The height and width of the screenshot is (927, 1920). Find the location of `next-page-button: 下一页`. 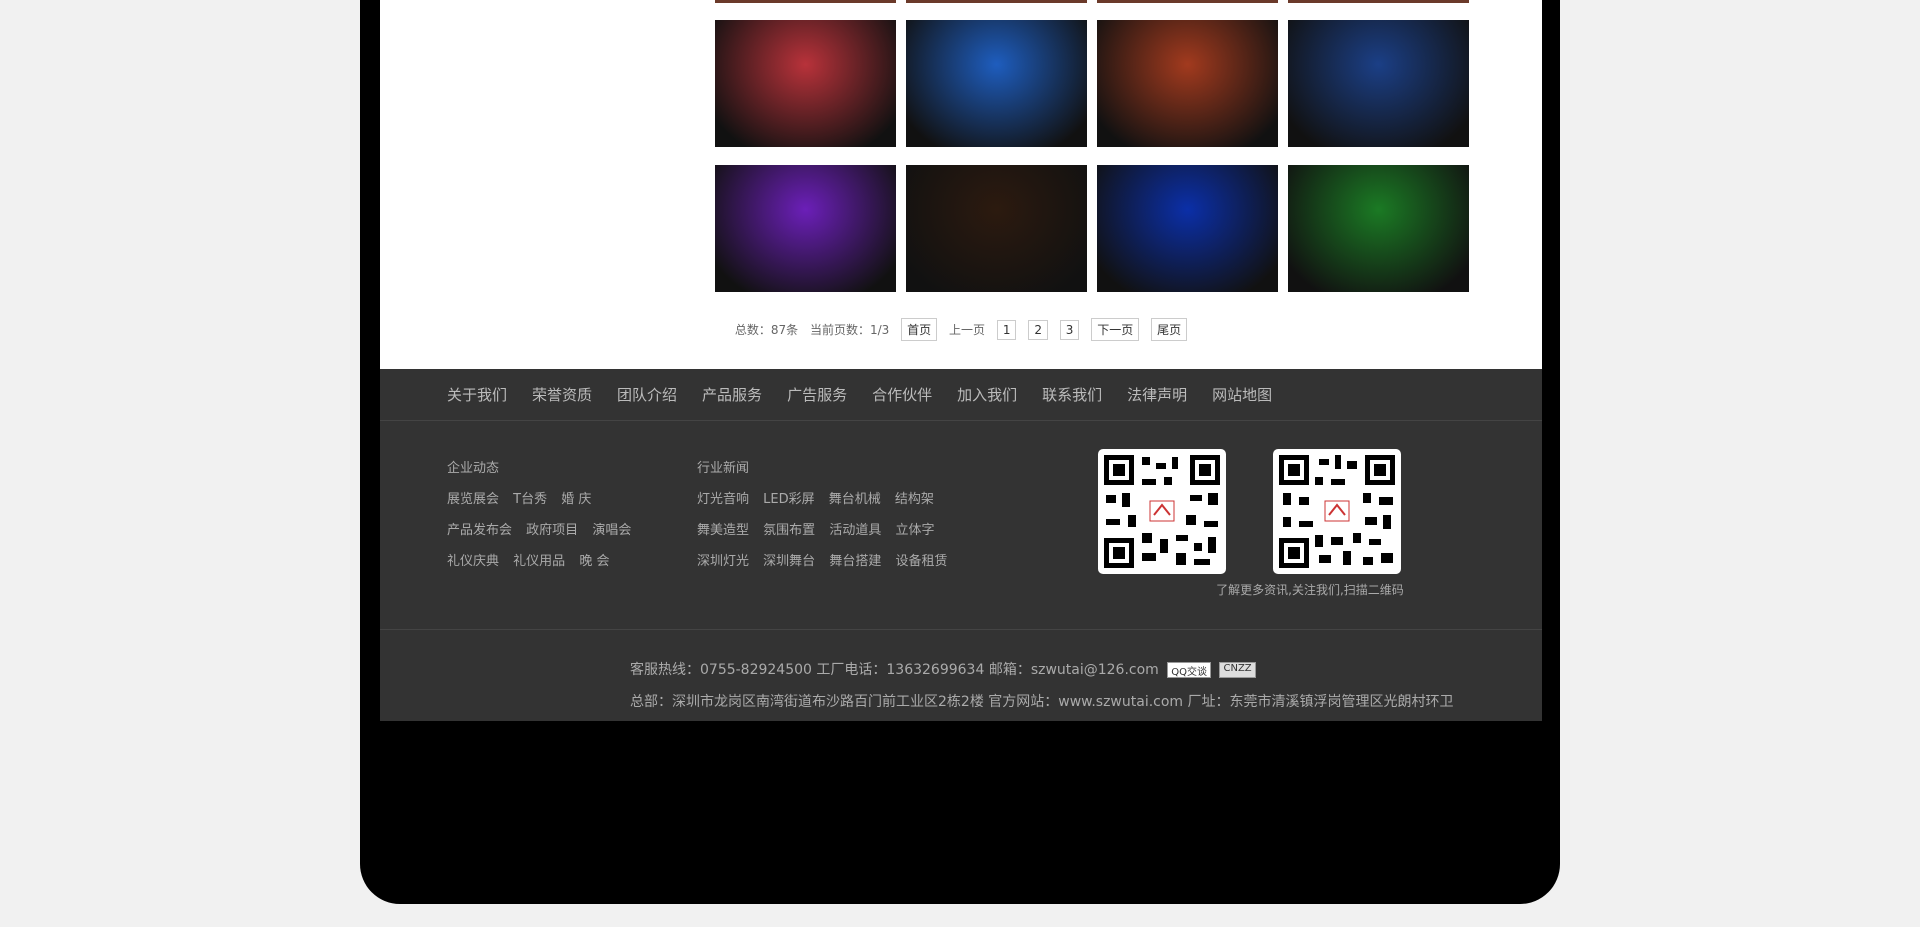

next-page-button: 下一页 is located at coordinates (1115, 329).